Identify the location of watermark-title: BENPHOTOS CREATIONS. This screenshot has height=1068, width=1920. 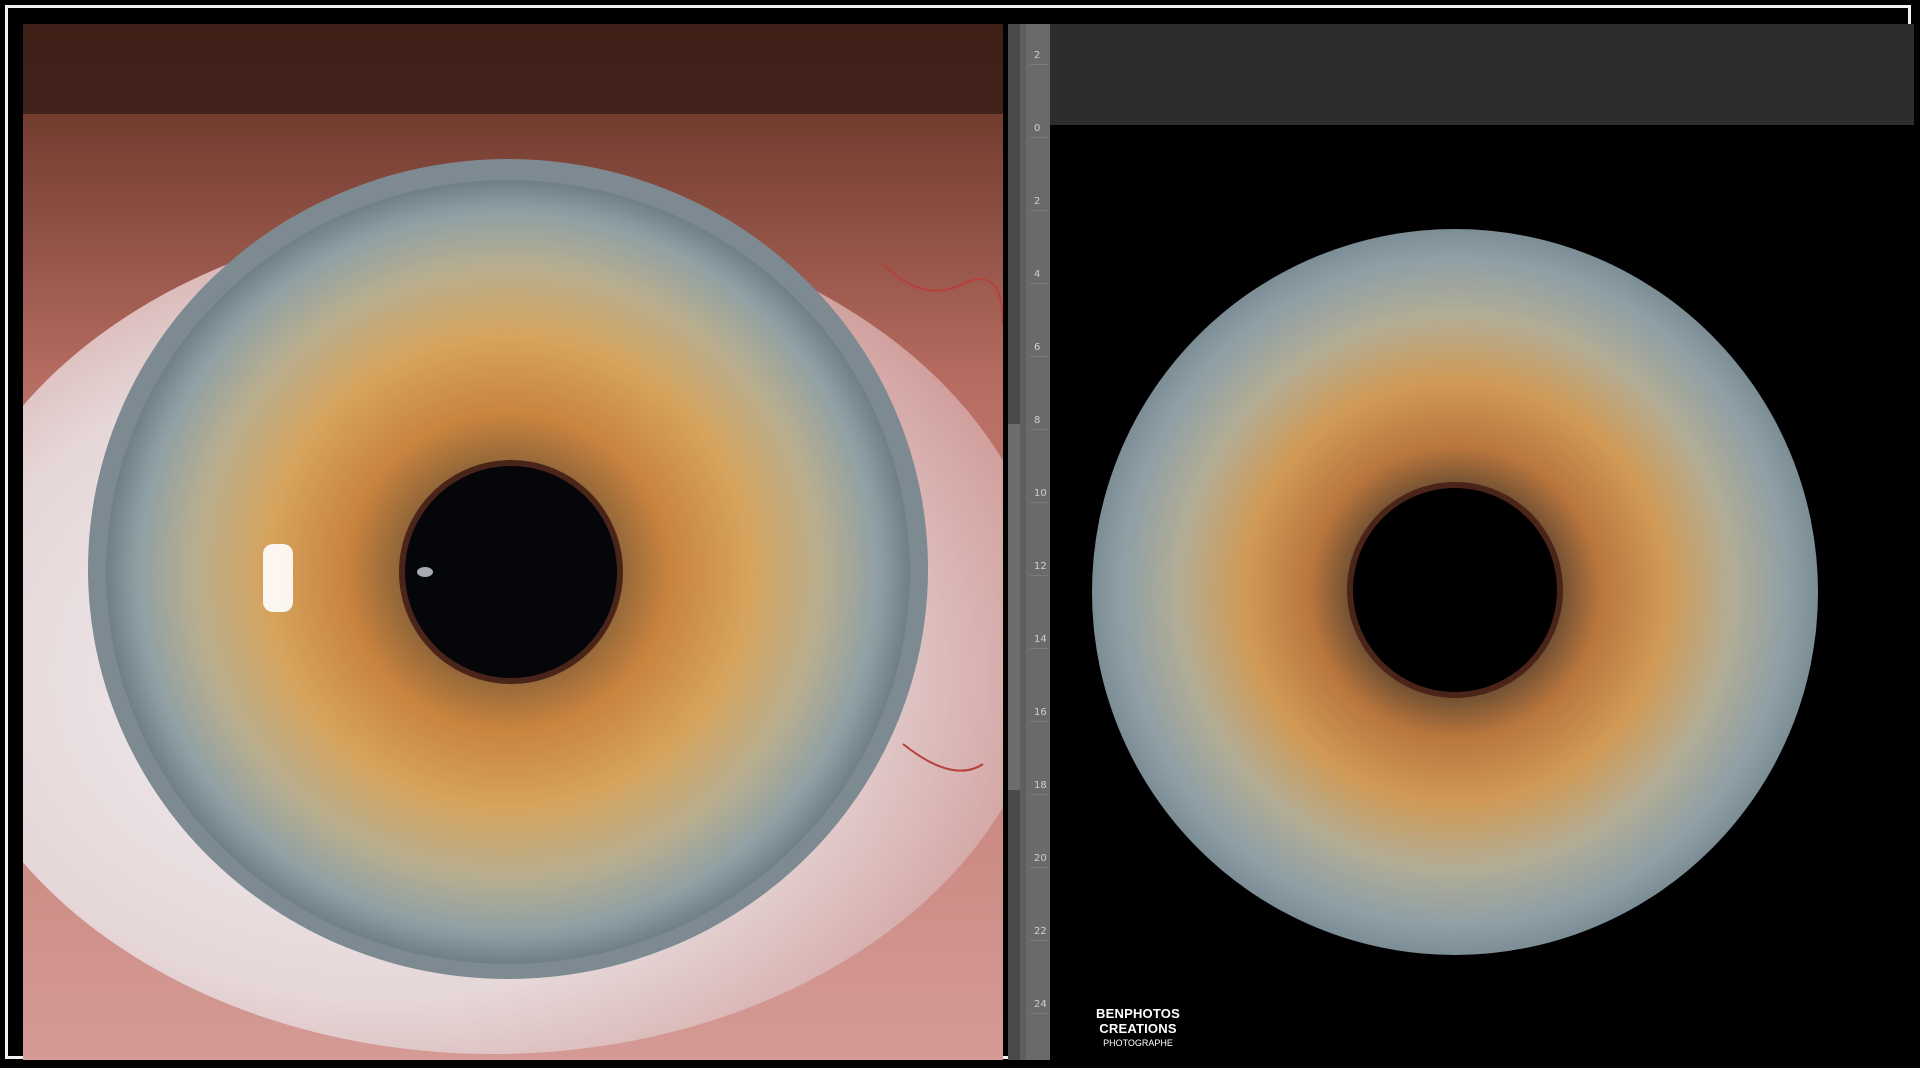
(1138, 1021).